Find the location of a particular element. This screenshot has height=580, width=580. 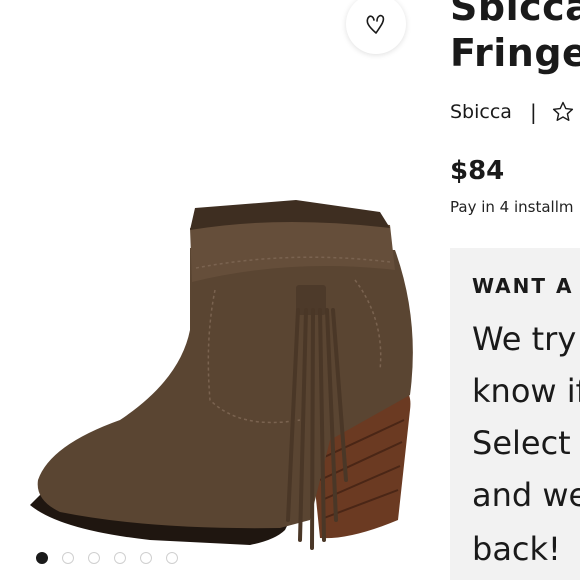

notice-line: Select is located at coordinates (521, 443).